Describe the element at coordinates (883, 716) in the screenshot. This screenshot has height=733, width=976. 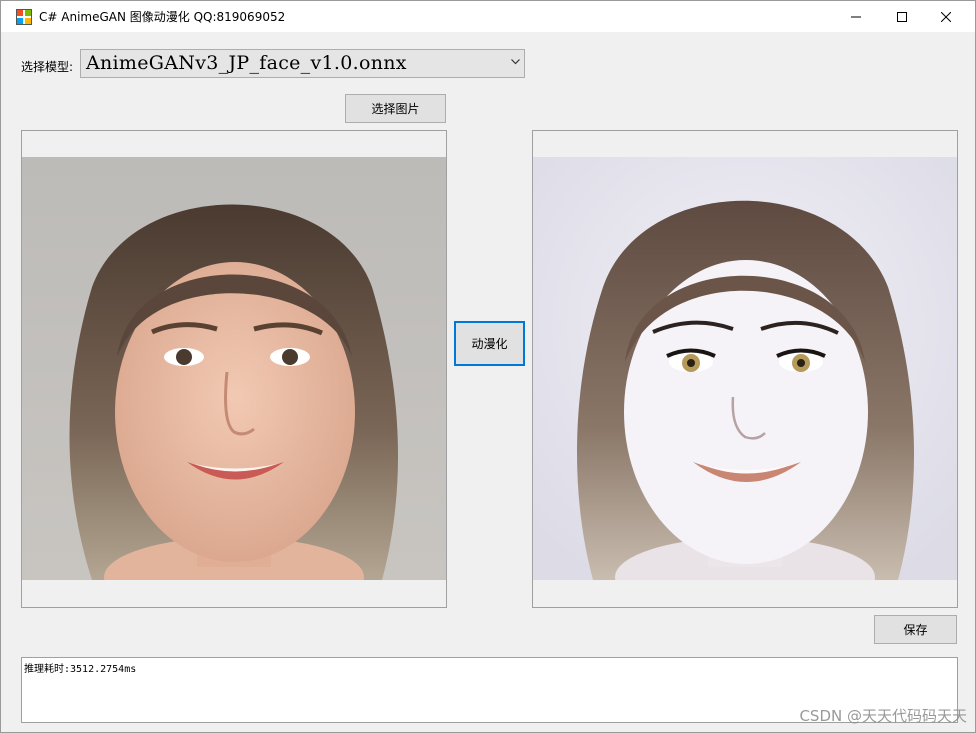
I see `watermark: CSDN @天天代码码天天` at that location.